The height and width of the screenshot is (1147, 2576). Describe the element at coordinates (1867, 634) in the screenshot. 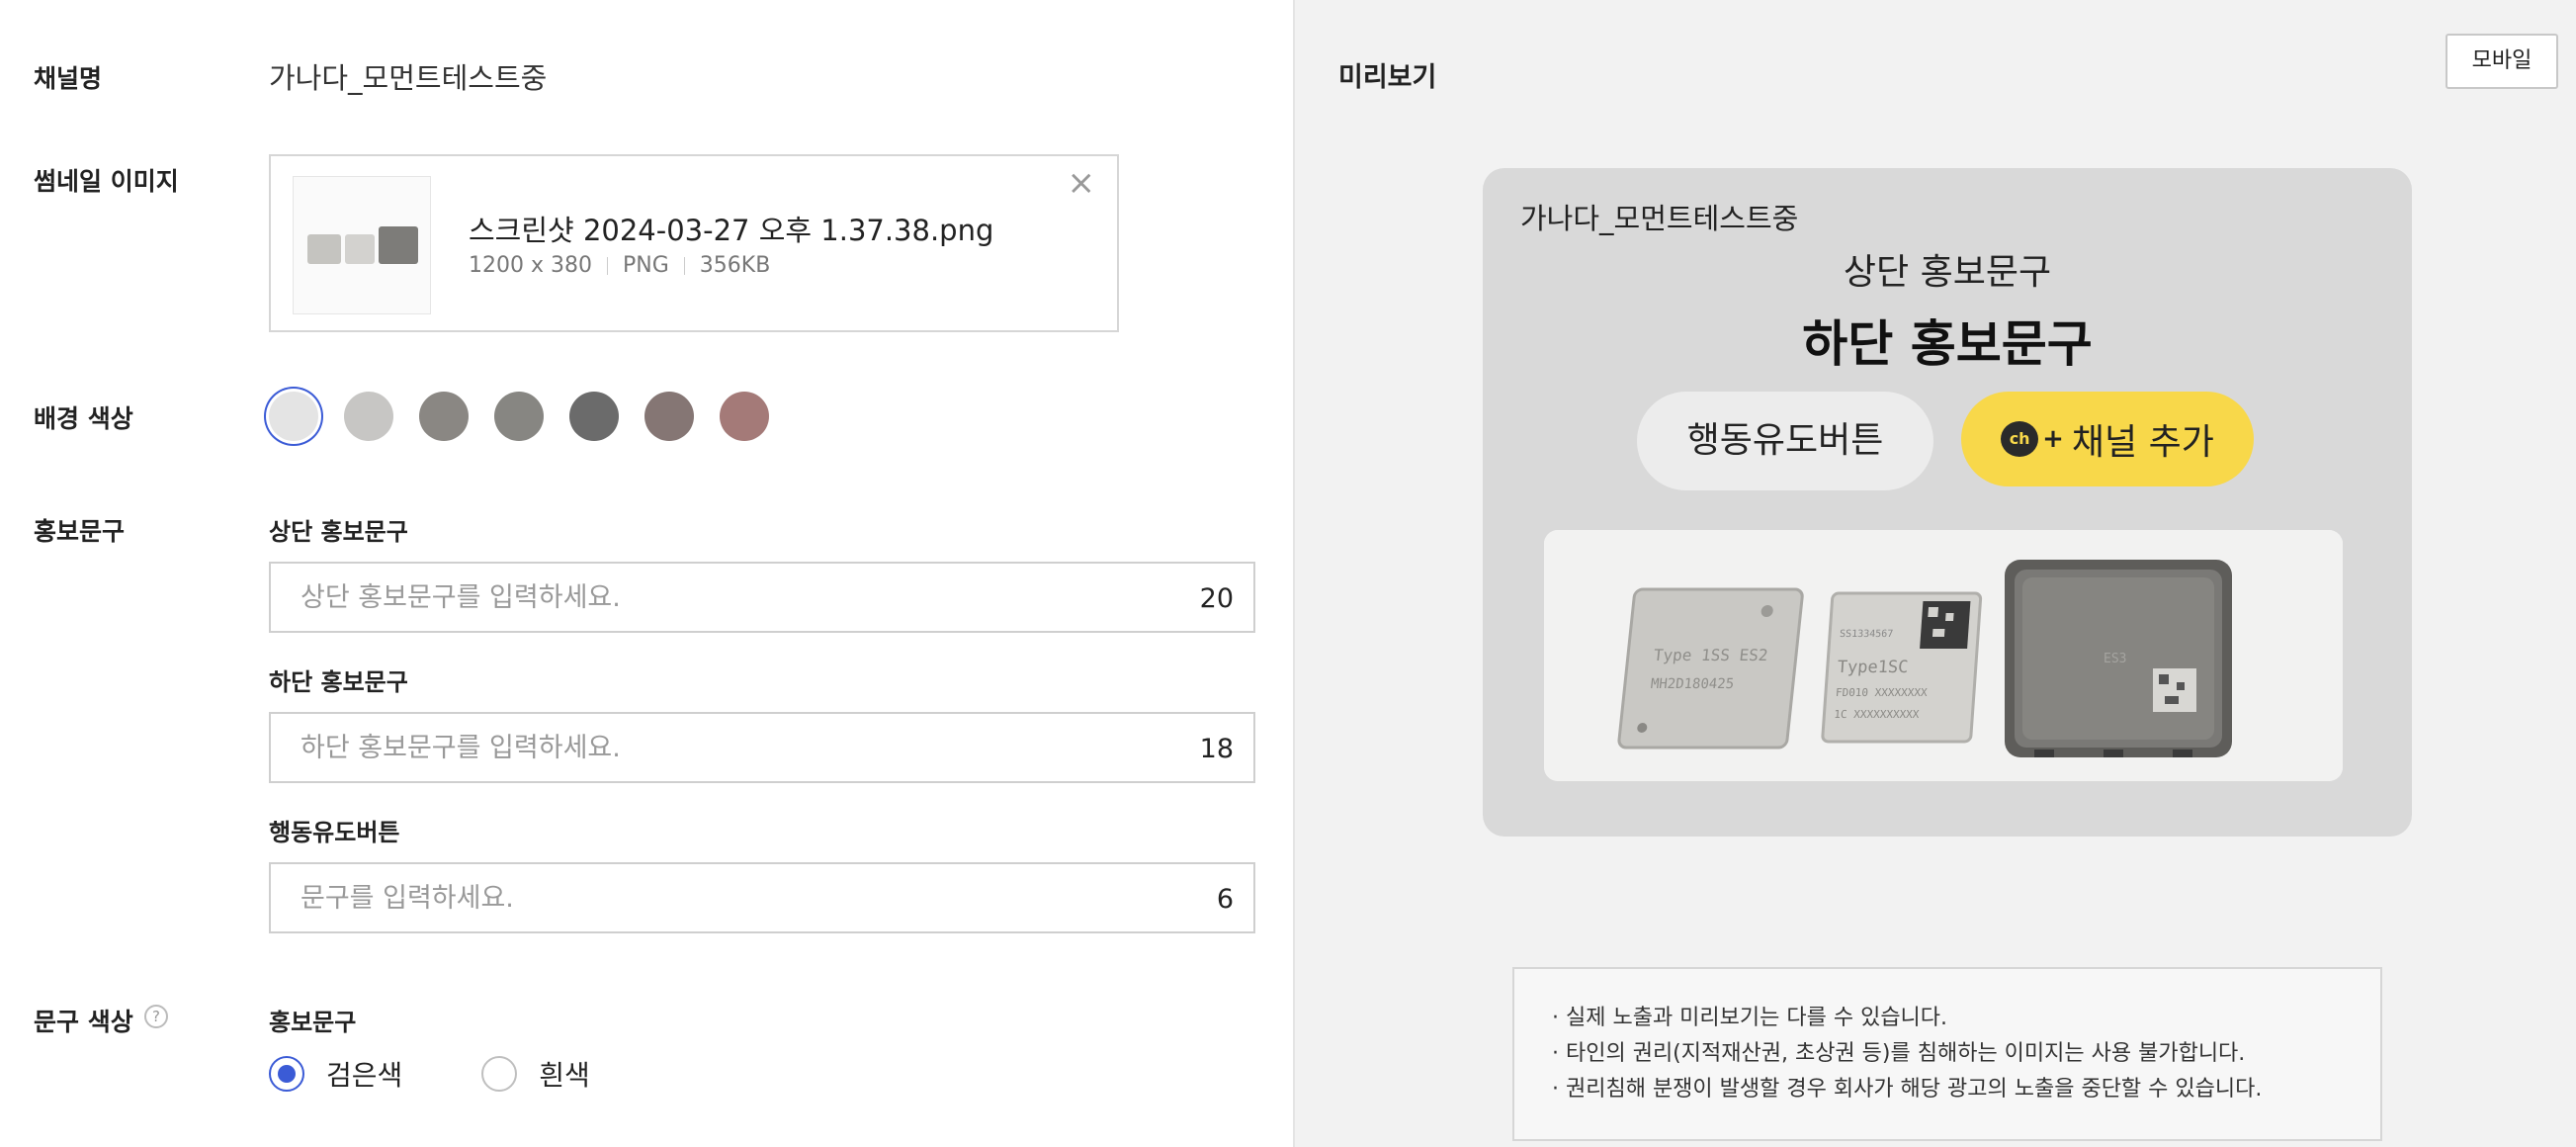

I see `chip-2-serial: SS1334567` at that location.